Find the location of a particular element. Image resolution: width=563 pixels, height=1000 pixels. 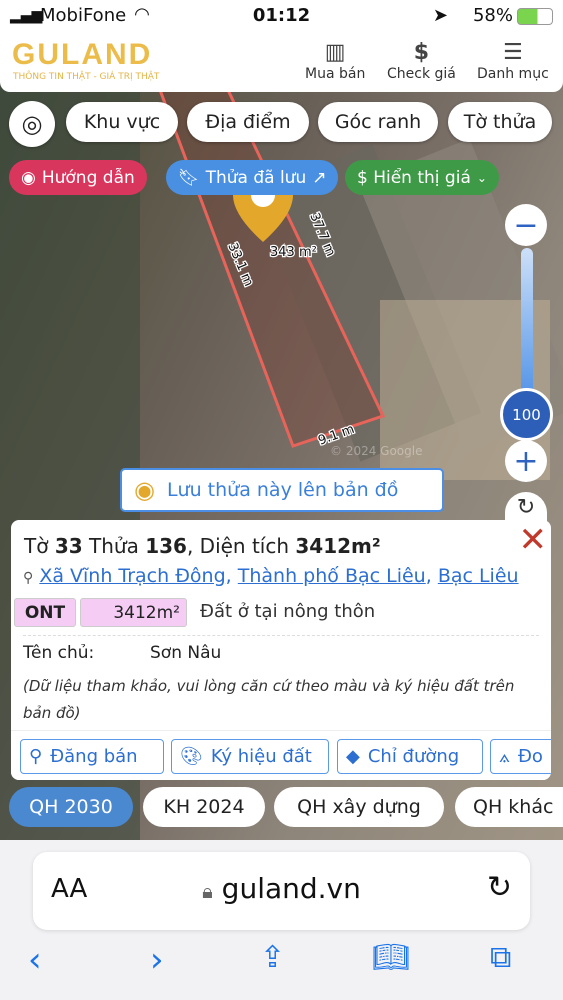

battery-percent: 58% is located at coordinates (492, 15).